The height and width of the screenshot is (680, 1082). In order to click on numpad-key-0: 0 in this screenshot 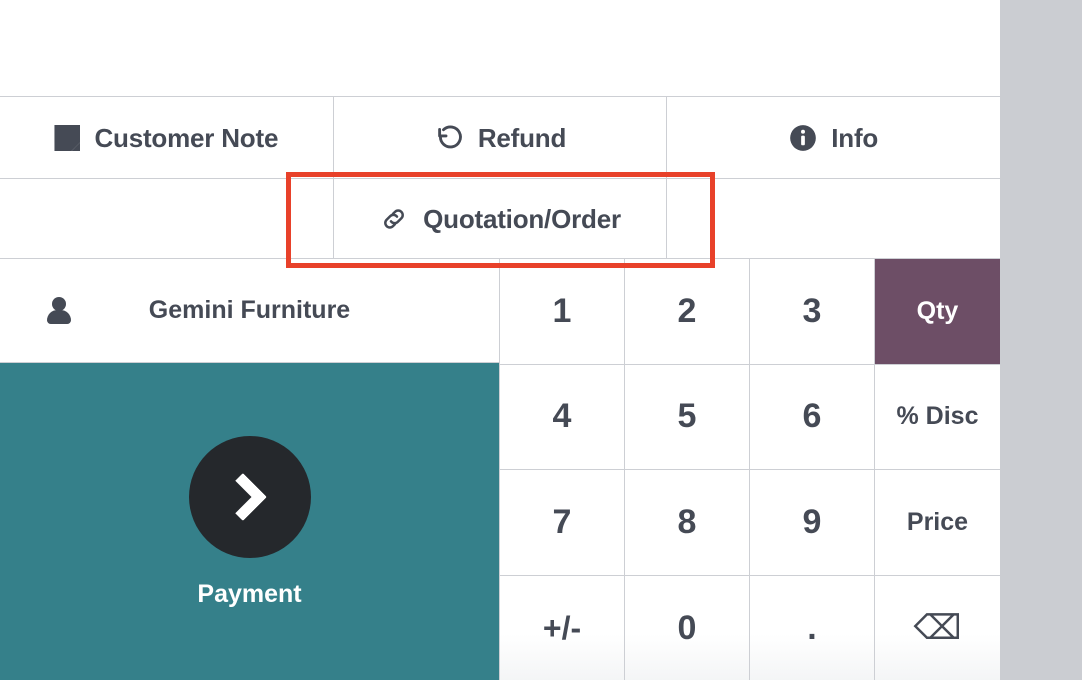, I will do `click(687, 627)`.